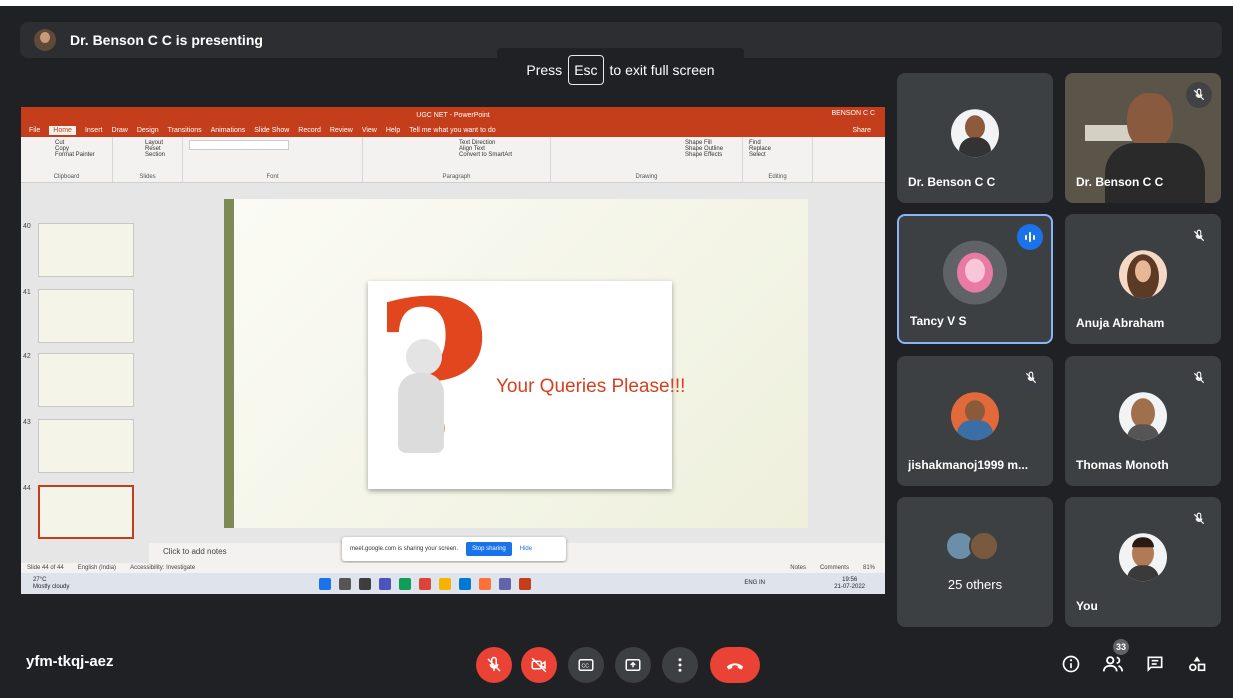  What do you see at coordinates (421, 413) in the screenshot?
I see `figure-body-graphic` at bounding box center [421, 413].